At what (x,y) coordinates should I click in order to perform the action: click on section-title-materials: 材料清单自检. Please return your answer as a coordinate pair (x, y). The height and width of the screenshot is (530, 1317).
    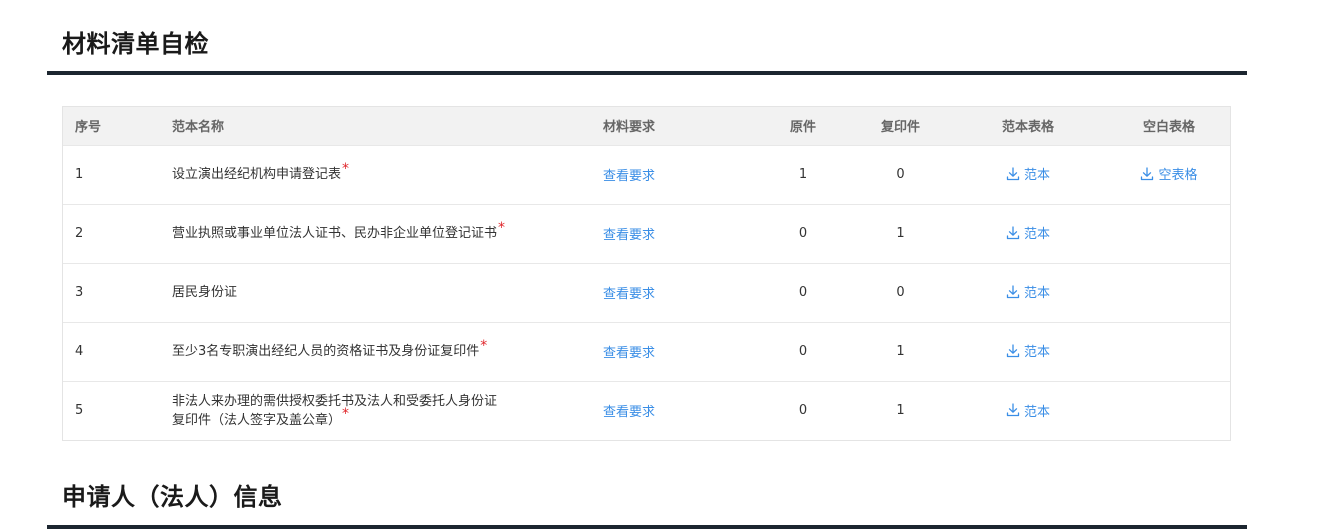
    Looking at the image, I should click on (135, 44).